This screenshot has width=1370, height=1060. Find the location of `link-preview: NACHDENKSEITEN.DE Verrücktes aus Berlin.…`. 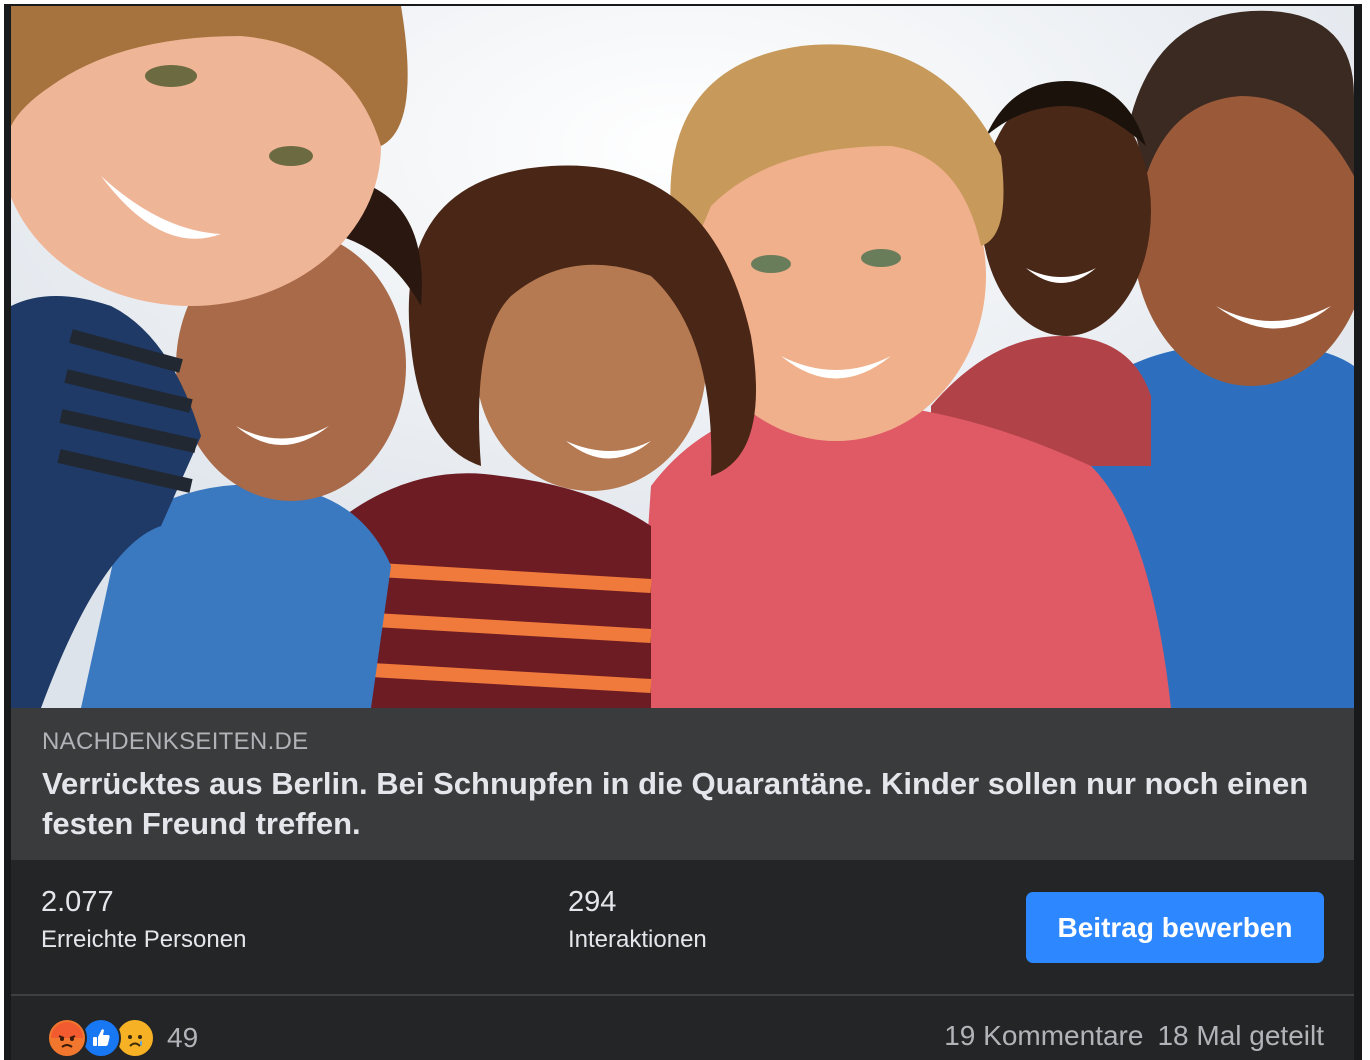

link-preview: NACHDENKSEITEN.DE Verrücktes aus Berlin.… is located at coordinates (682, 784).